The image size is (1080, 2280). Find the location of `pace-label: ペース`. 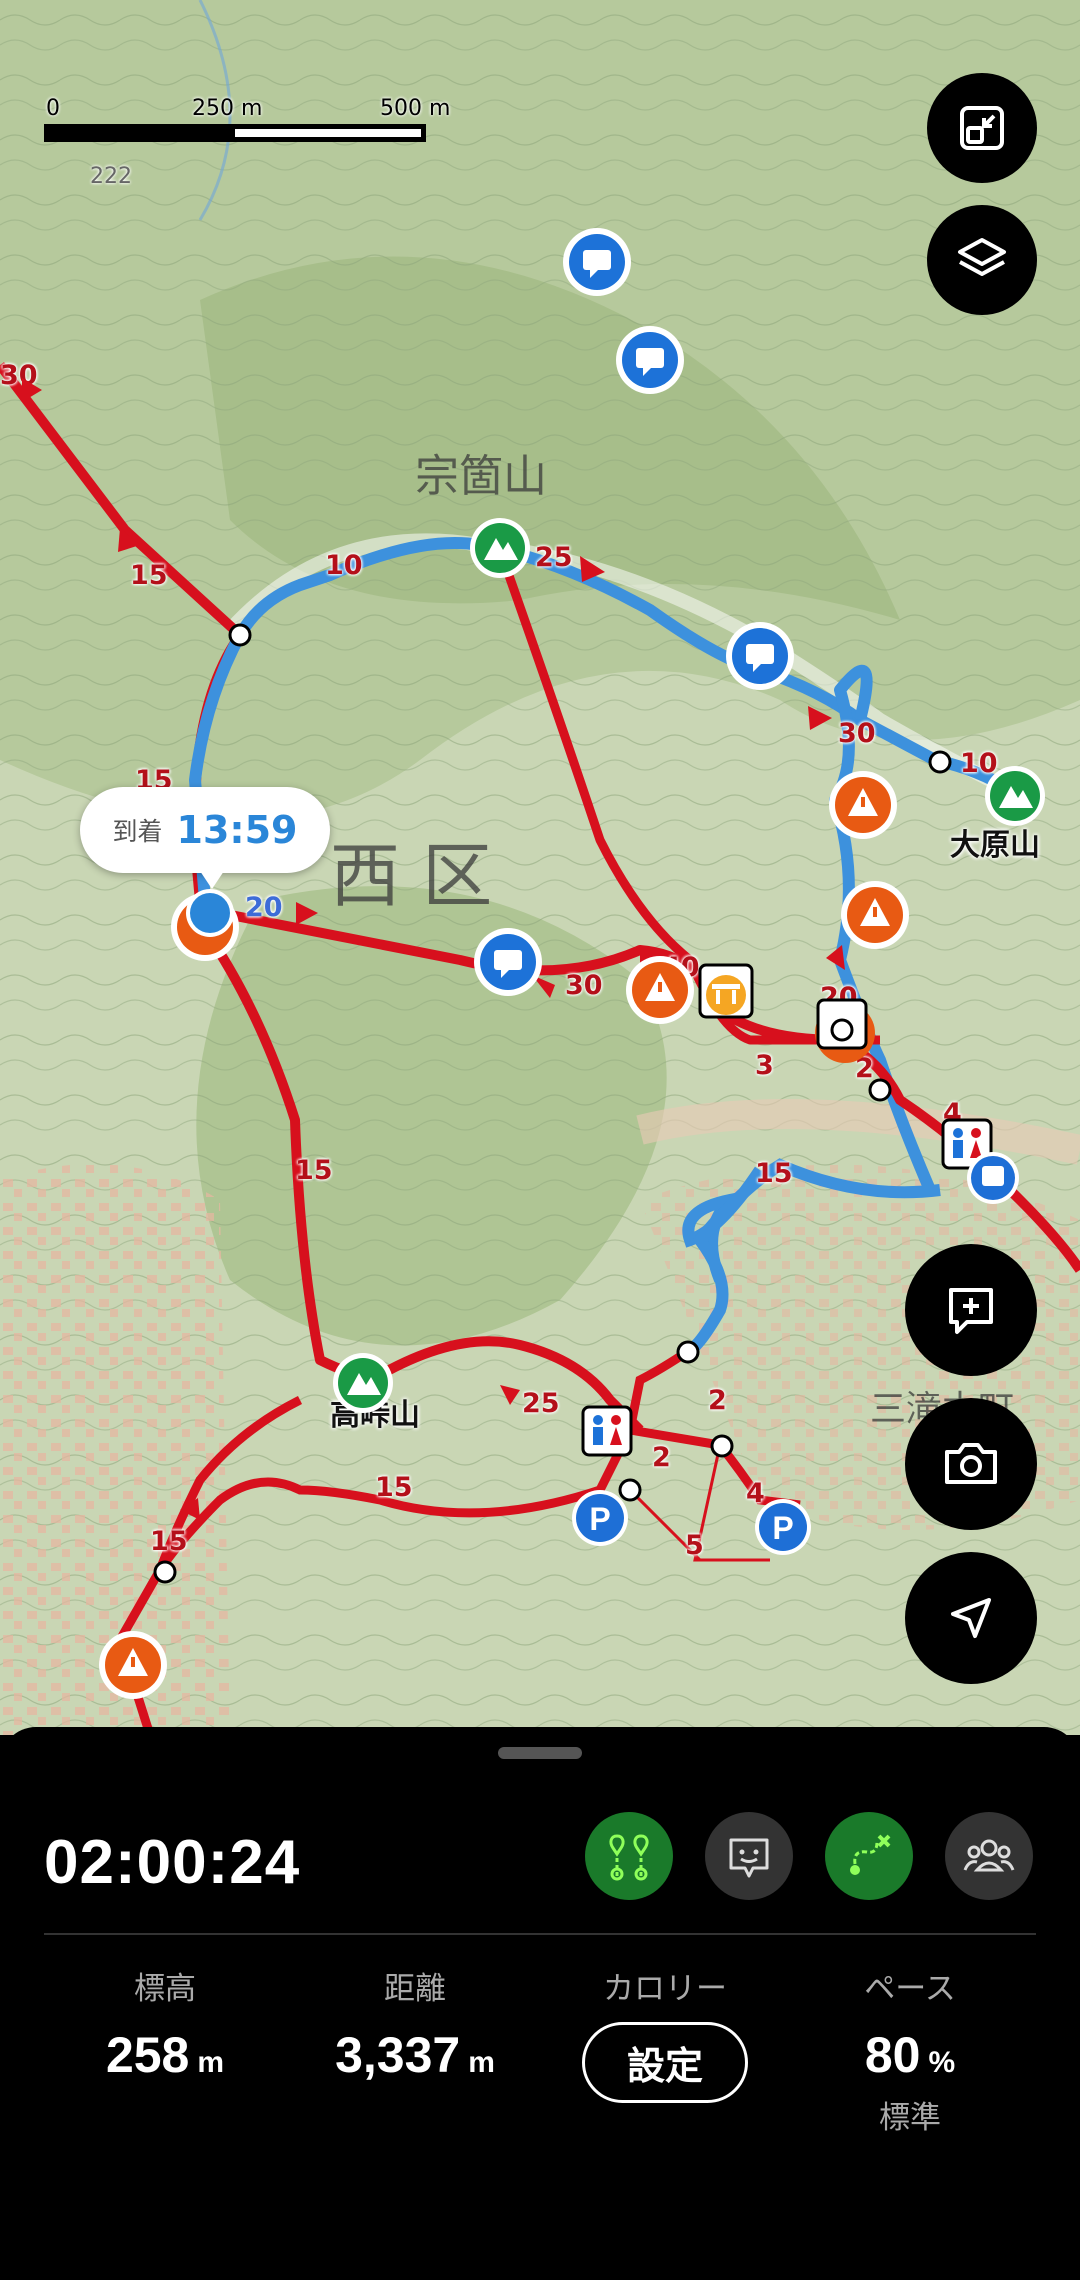

pace-label: ペース is located at coordinates (910, 1989).